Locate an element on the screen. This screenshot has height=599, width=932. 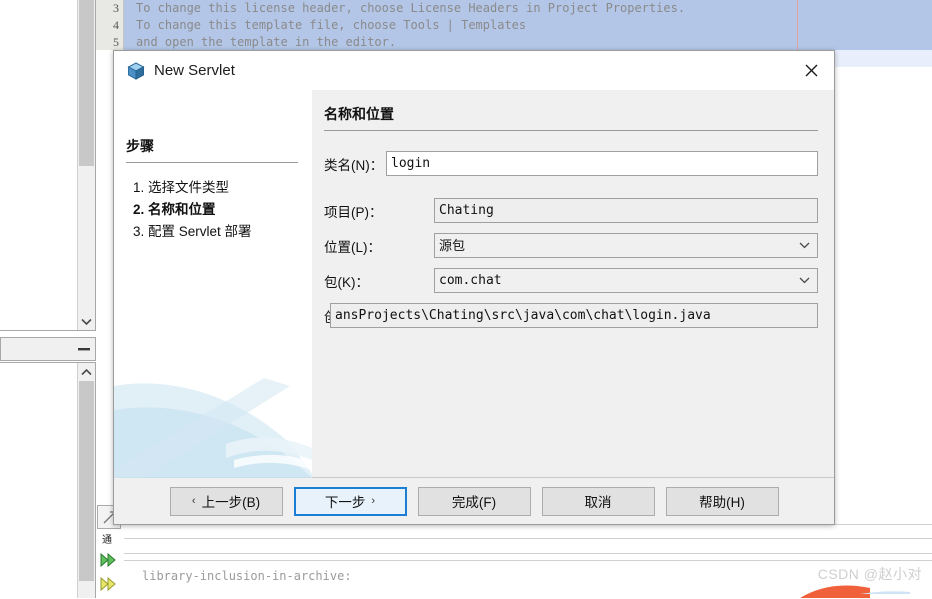
class-name-label: 类名(N)： is located at coordinates (354, 165).